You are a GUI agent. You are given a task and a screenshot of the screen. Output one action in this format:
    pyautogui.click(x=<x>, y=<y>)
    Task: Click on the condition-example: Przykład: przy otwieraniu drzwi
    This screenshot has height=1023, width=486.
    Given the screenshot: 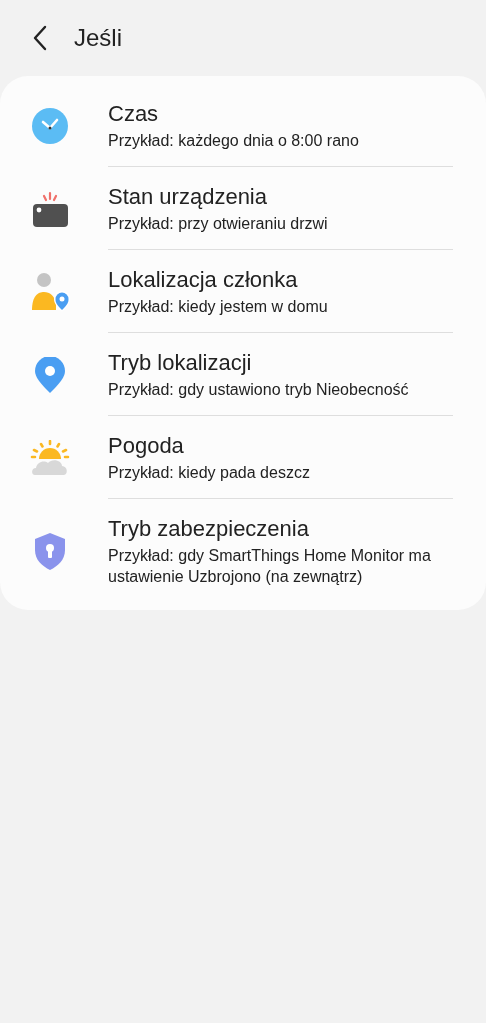 What is the action you would take?
    pyautogui.click(x=218, y=224)
    